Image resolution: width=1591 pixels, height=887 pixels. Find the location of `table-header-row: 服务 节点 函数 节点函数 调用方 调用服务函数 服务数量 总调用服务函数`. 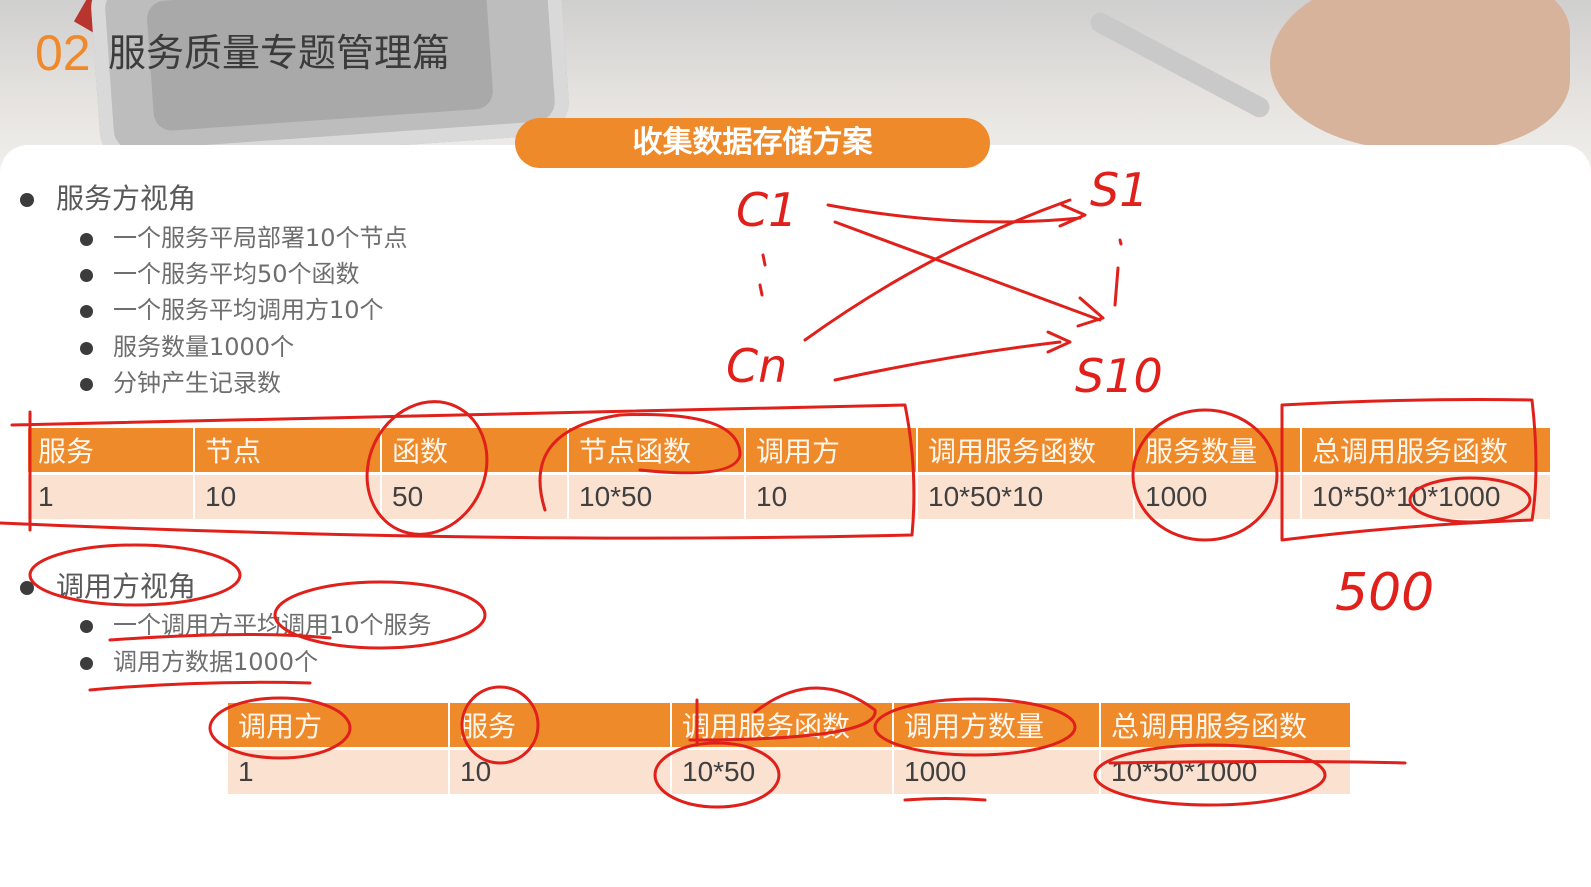

table-header-row: 服务 节点 函数 节点函数 调用方 调用服务函数 服务数量 总调用服务函数 is located at coordinates (789, 450).